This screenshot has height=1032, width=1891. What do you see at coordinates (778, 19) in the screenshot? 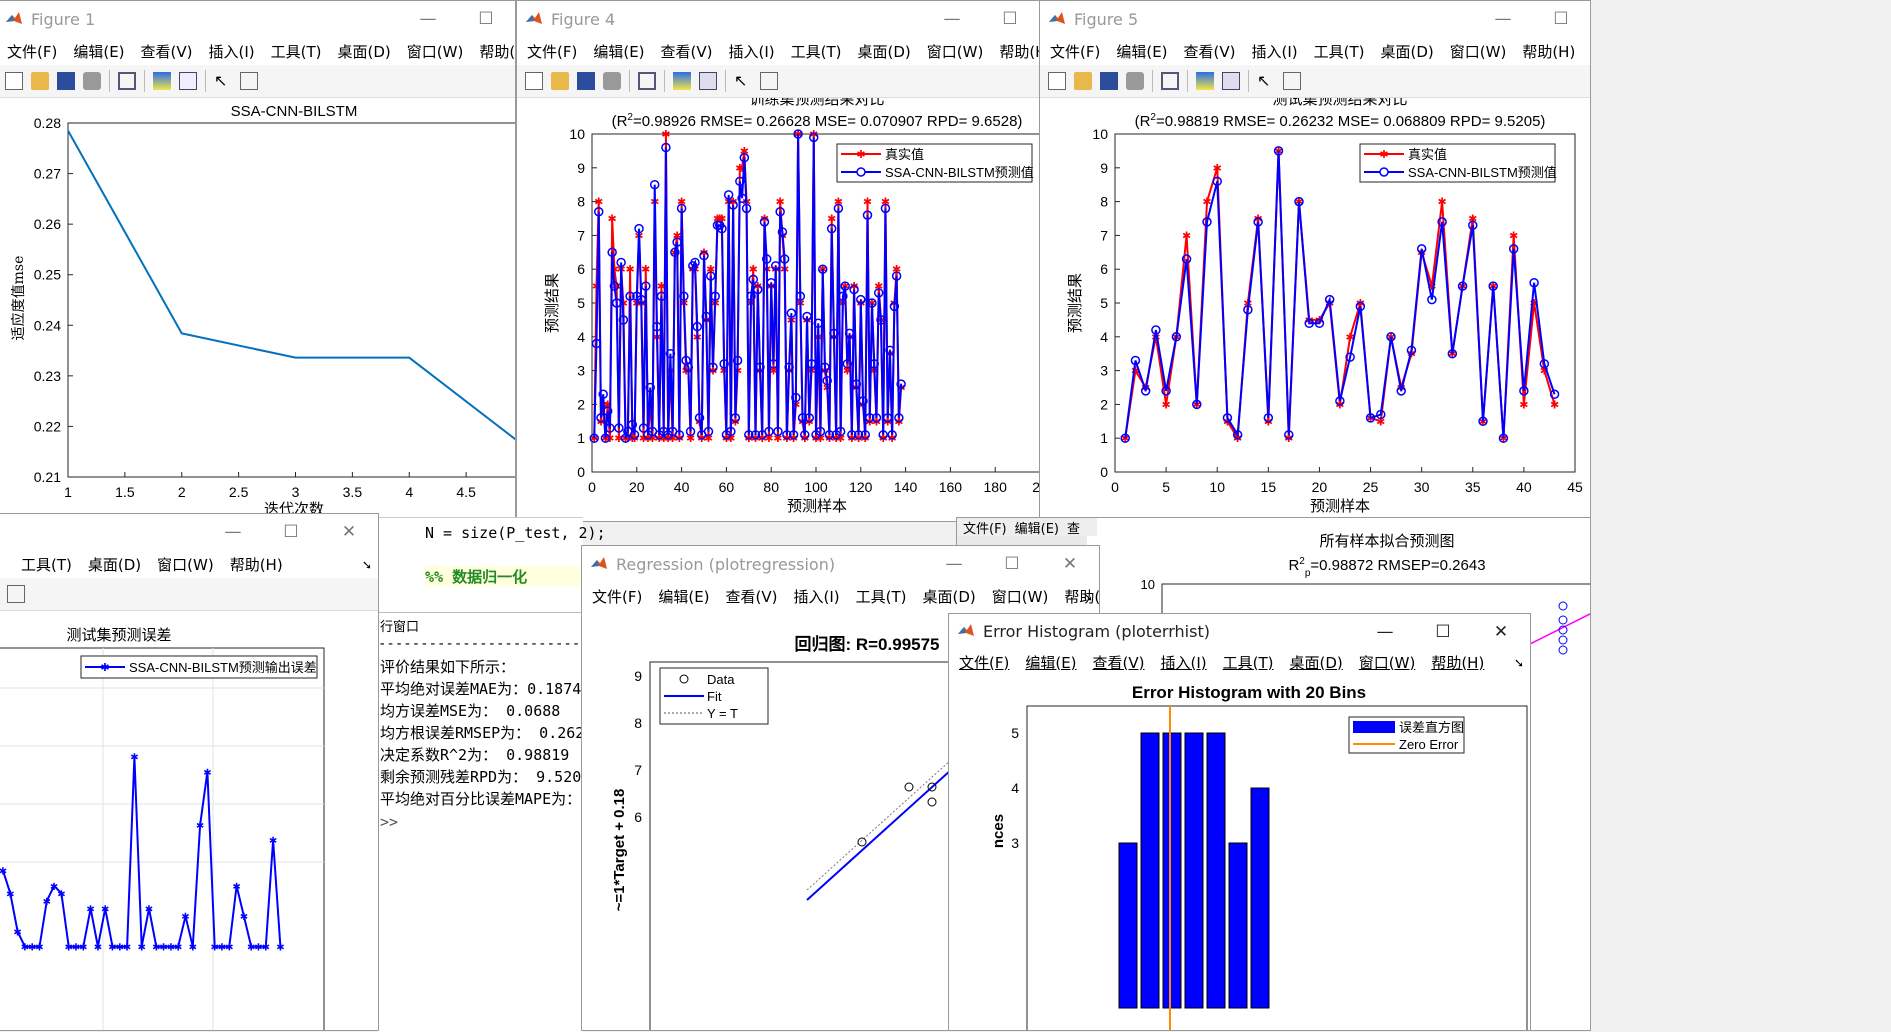
I see `figure4-titlebar: Figure 4 — ☐` at bounding box center [778, 19].